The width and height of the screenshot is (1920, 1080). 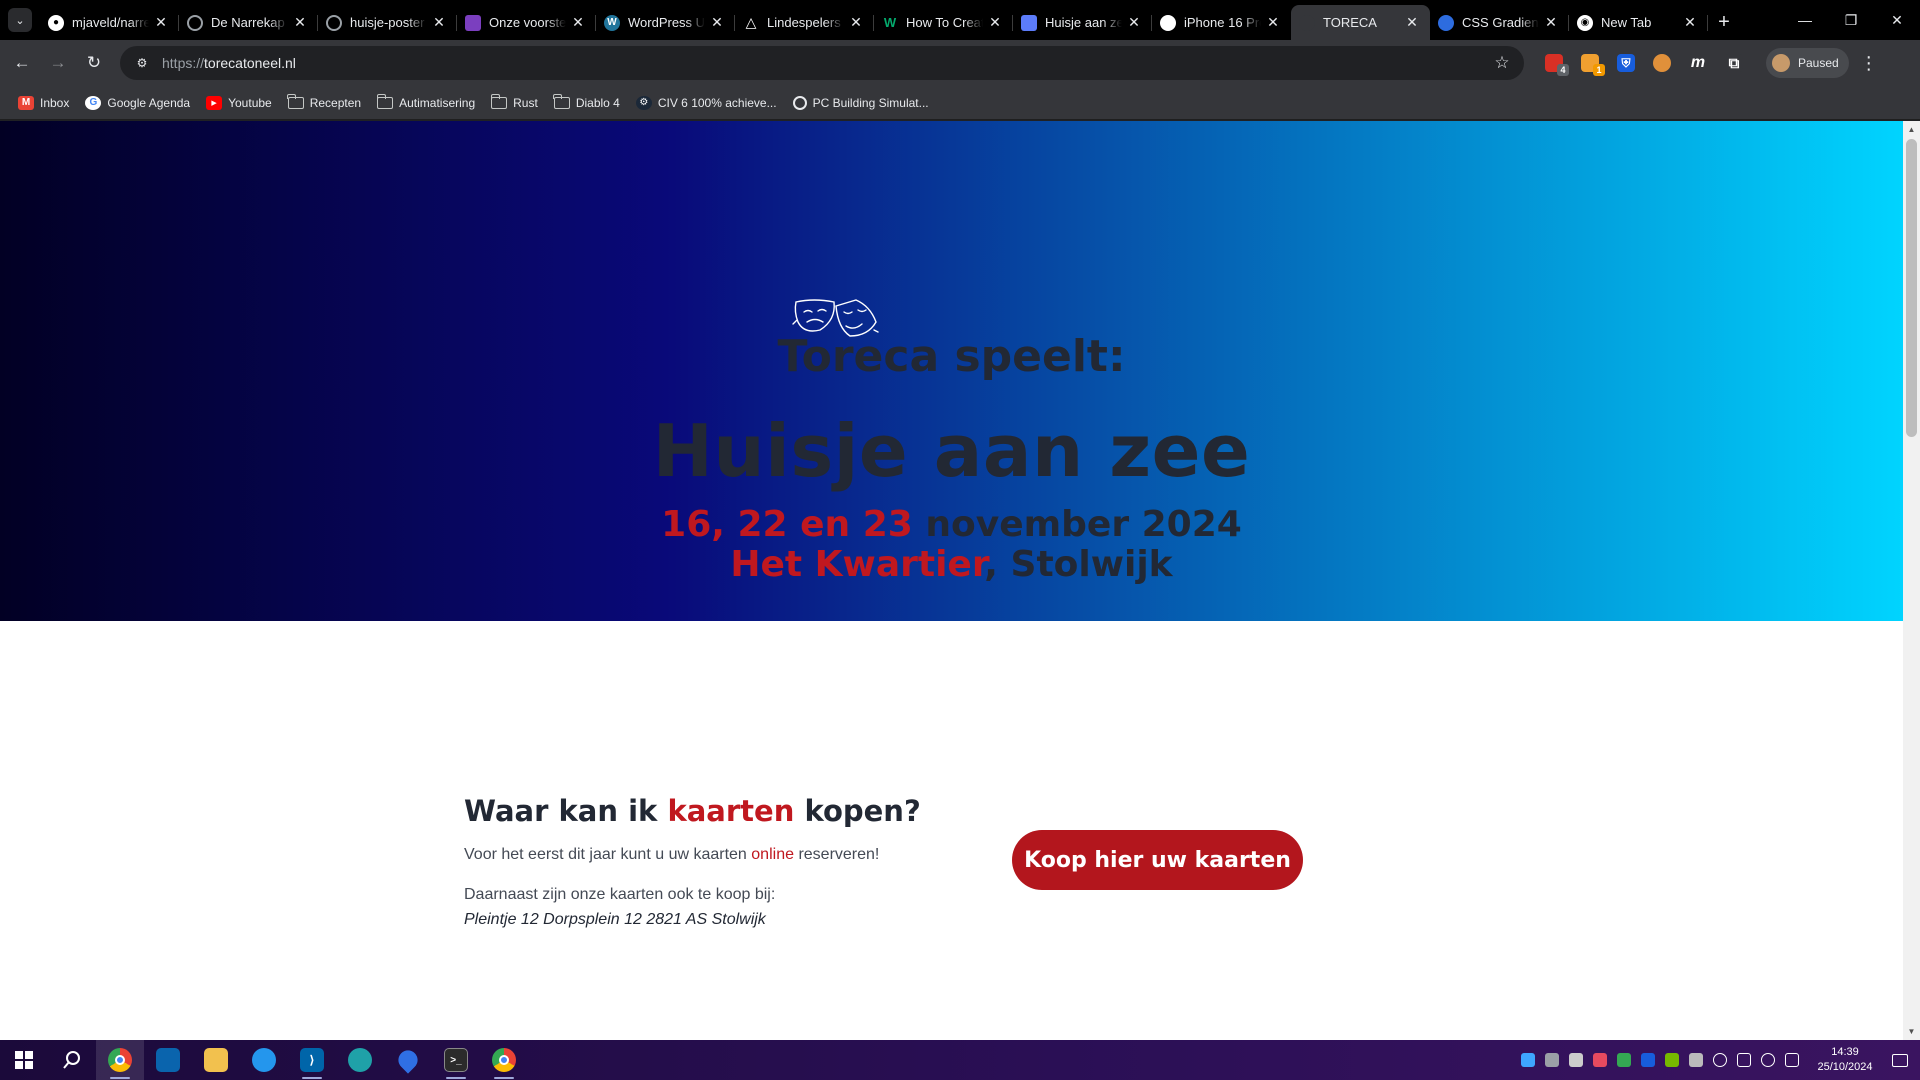 I want to click on tray-drive, so click(x=1624, y=1060).